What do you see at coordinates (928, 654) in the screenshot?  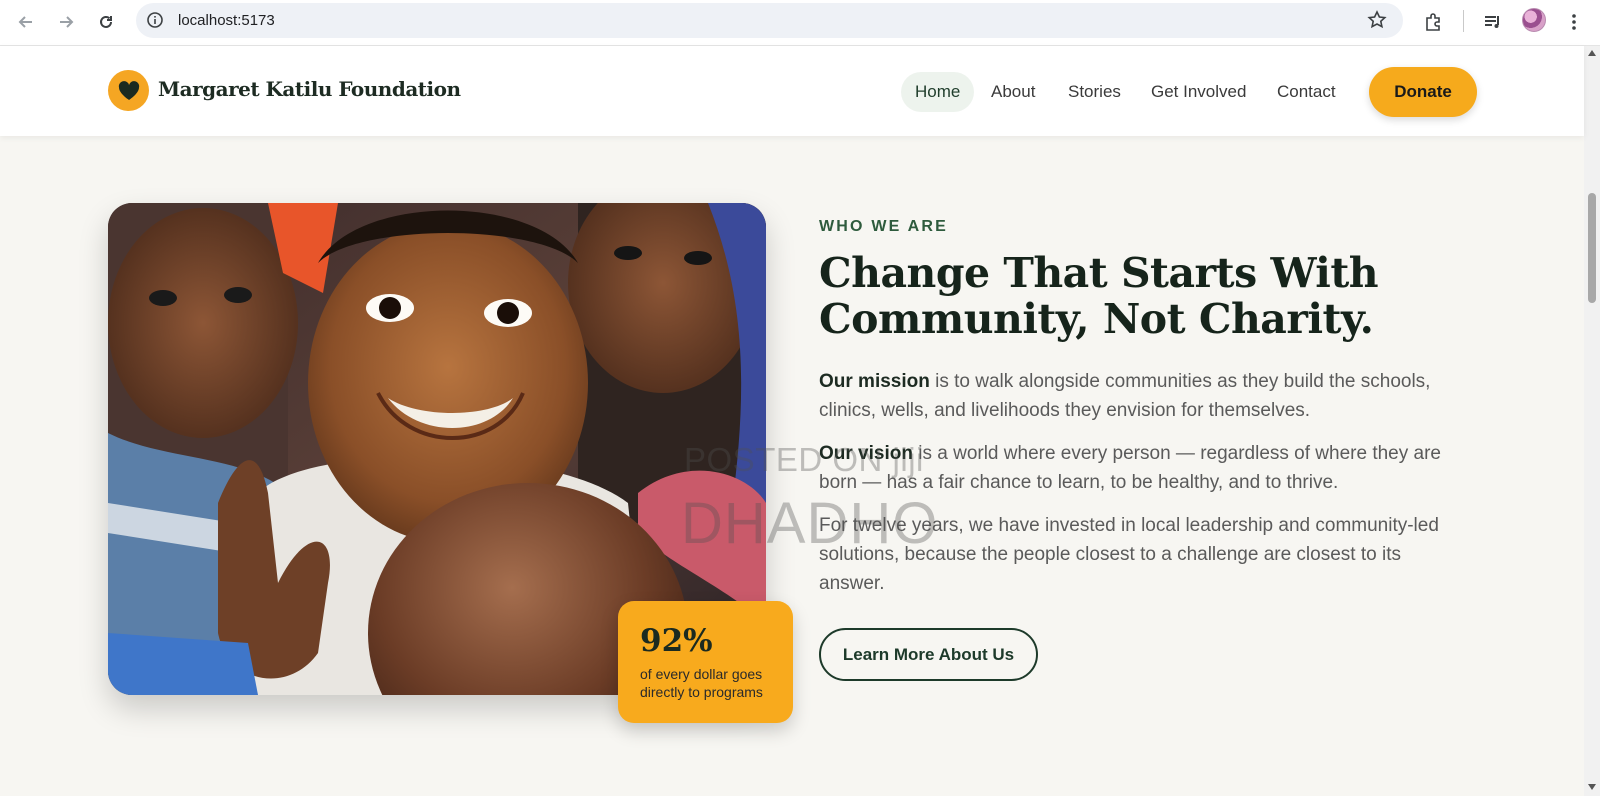 I see `learn-more-button: Learn More About Us` at bounding box center [928, 654].